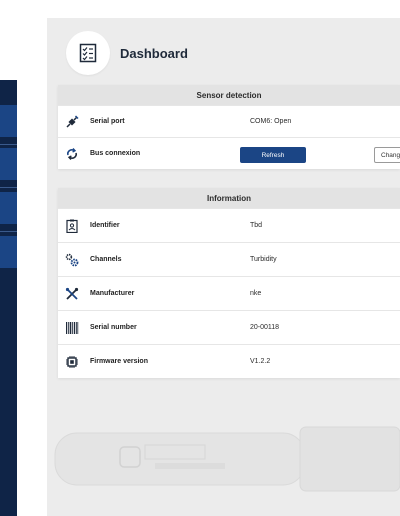  What do you see at coordinates (229, 198) in the screenshot?
I see `panel-title: Information` at bounding box center [229, 198].